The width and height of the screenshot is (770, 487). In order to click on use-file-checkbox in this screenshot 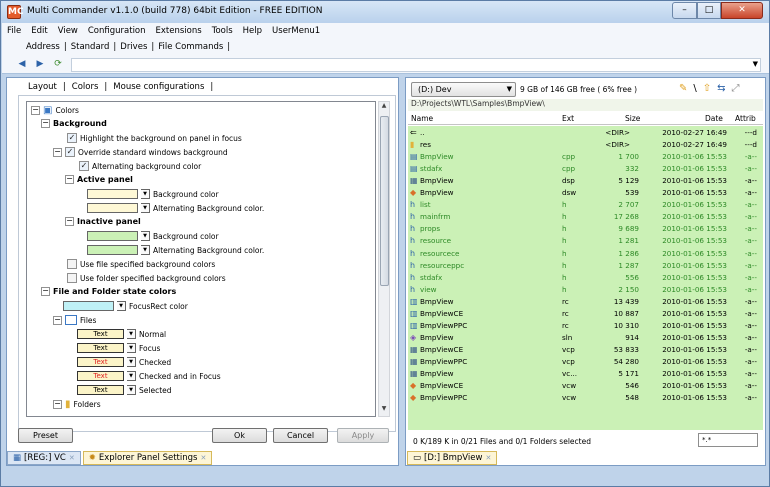, I will do `click(72, 264)`.